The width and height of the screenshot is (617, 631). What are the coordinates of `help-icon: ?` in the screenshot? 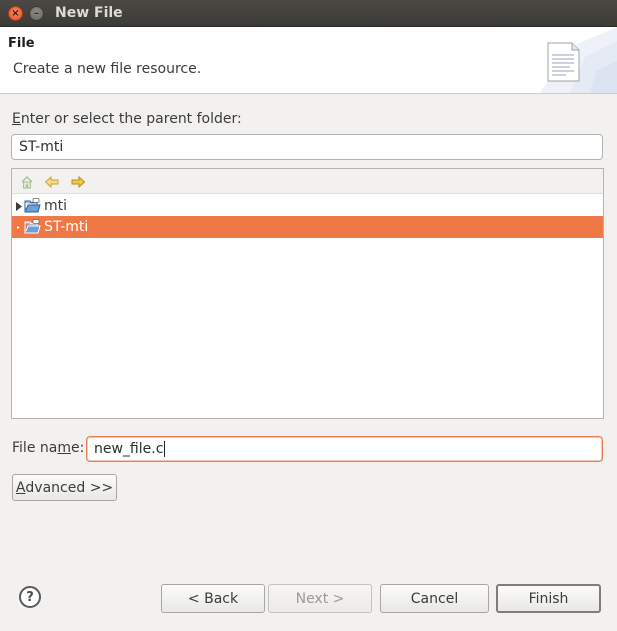 It's located at (30, 597).